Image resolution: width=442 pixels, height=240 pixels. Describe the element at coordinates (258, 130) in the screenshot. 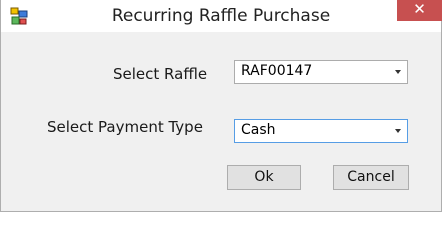

I see `payment-type-selected-value: Cash` at that location.